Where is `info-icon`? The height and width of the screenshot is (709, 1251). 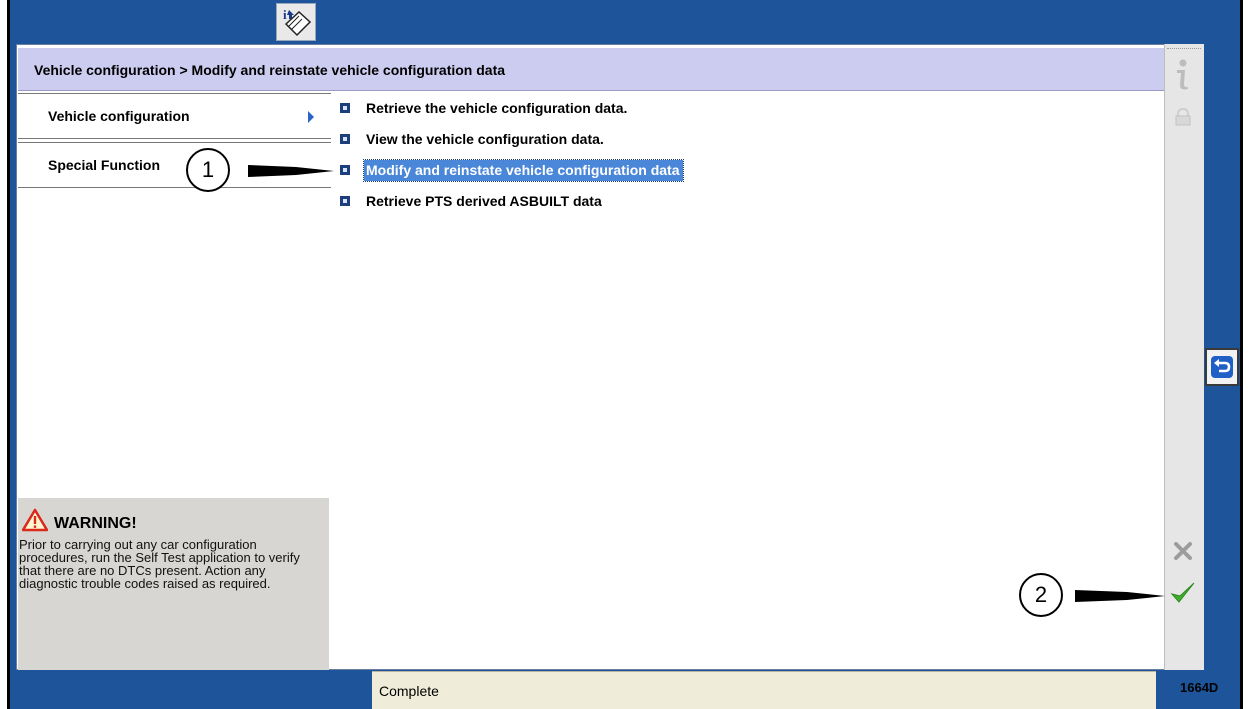 info-icon is located at coordinates (1182, 77).